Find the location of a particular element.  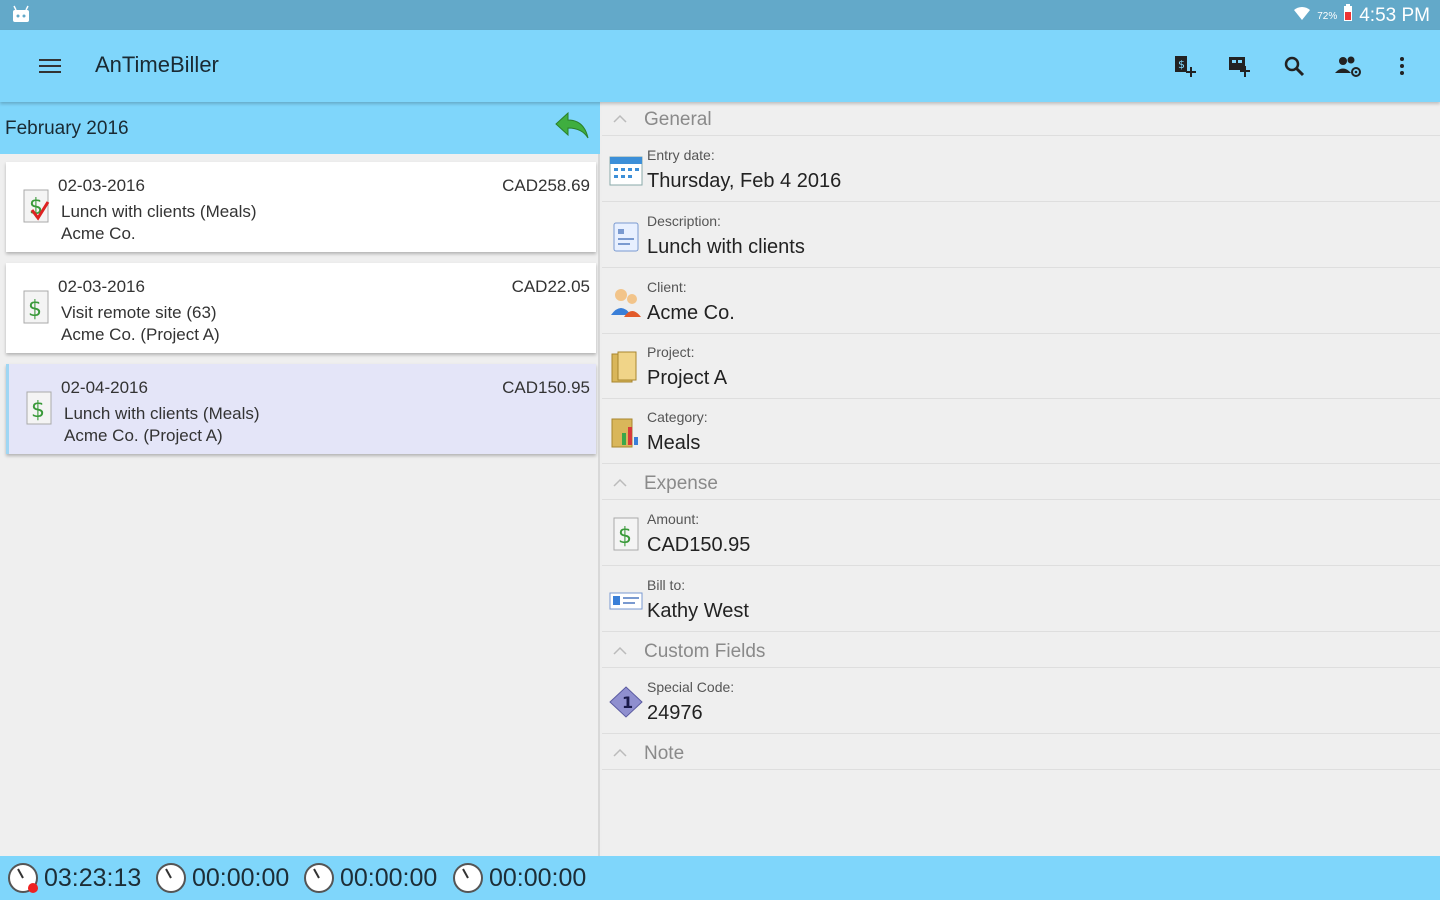

status-time: 4:53 PM is located at coordinates (1394, 15).